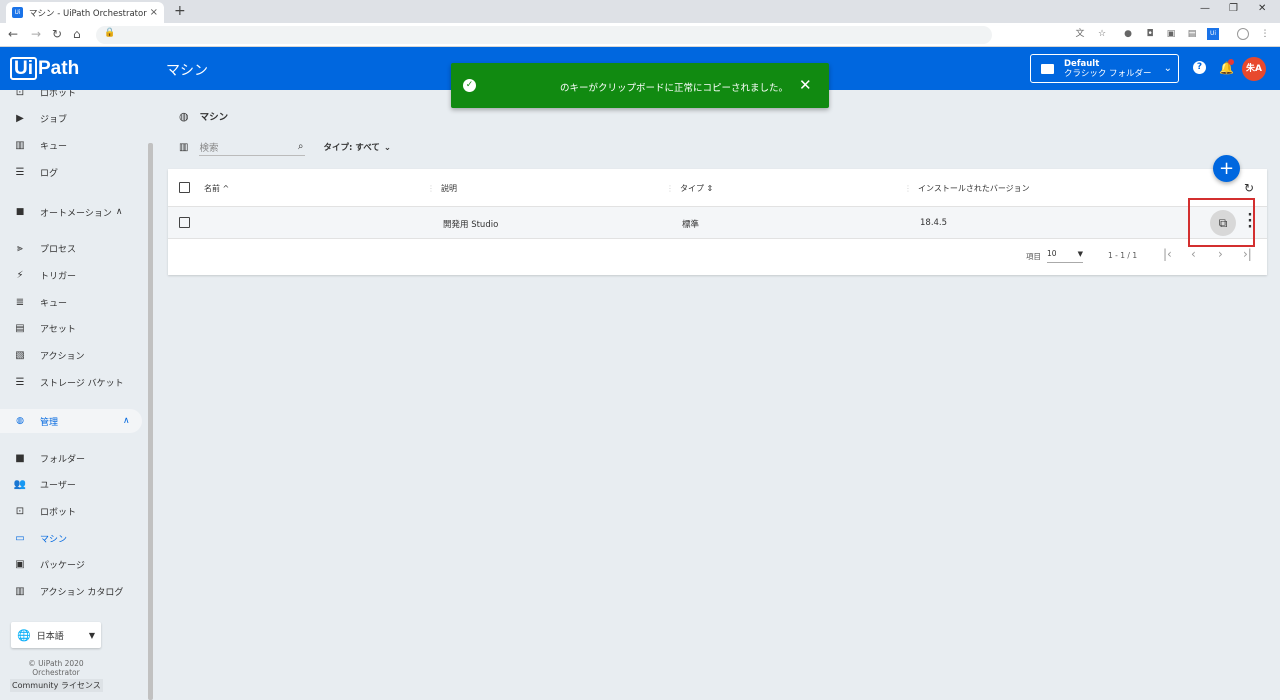  What do you see at coordinates (71, 511) in the screenshot?
I see `sidebar-item-robots-admin: ⊡ ロボット` at bounding box center [71, 511].